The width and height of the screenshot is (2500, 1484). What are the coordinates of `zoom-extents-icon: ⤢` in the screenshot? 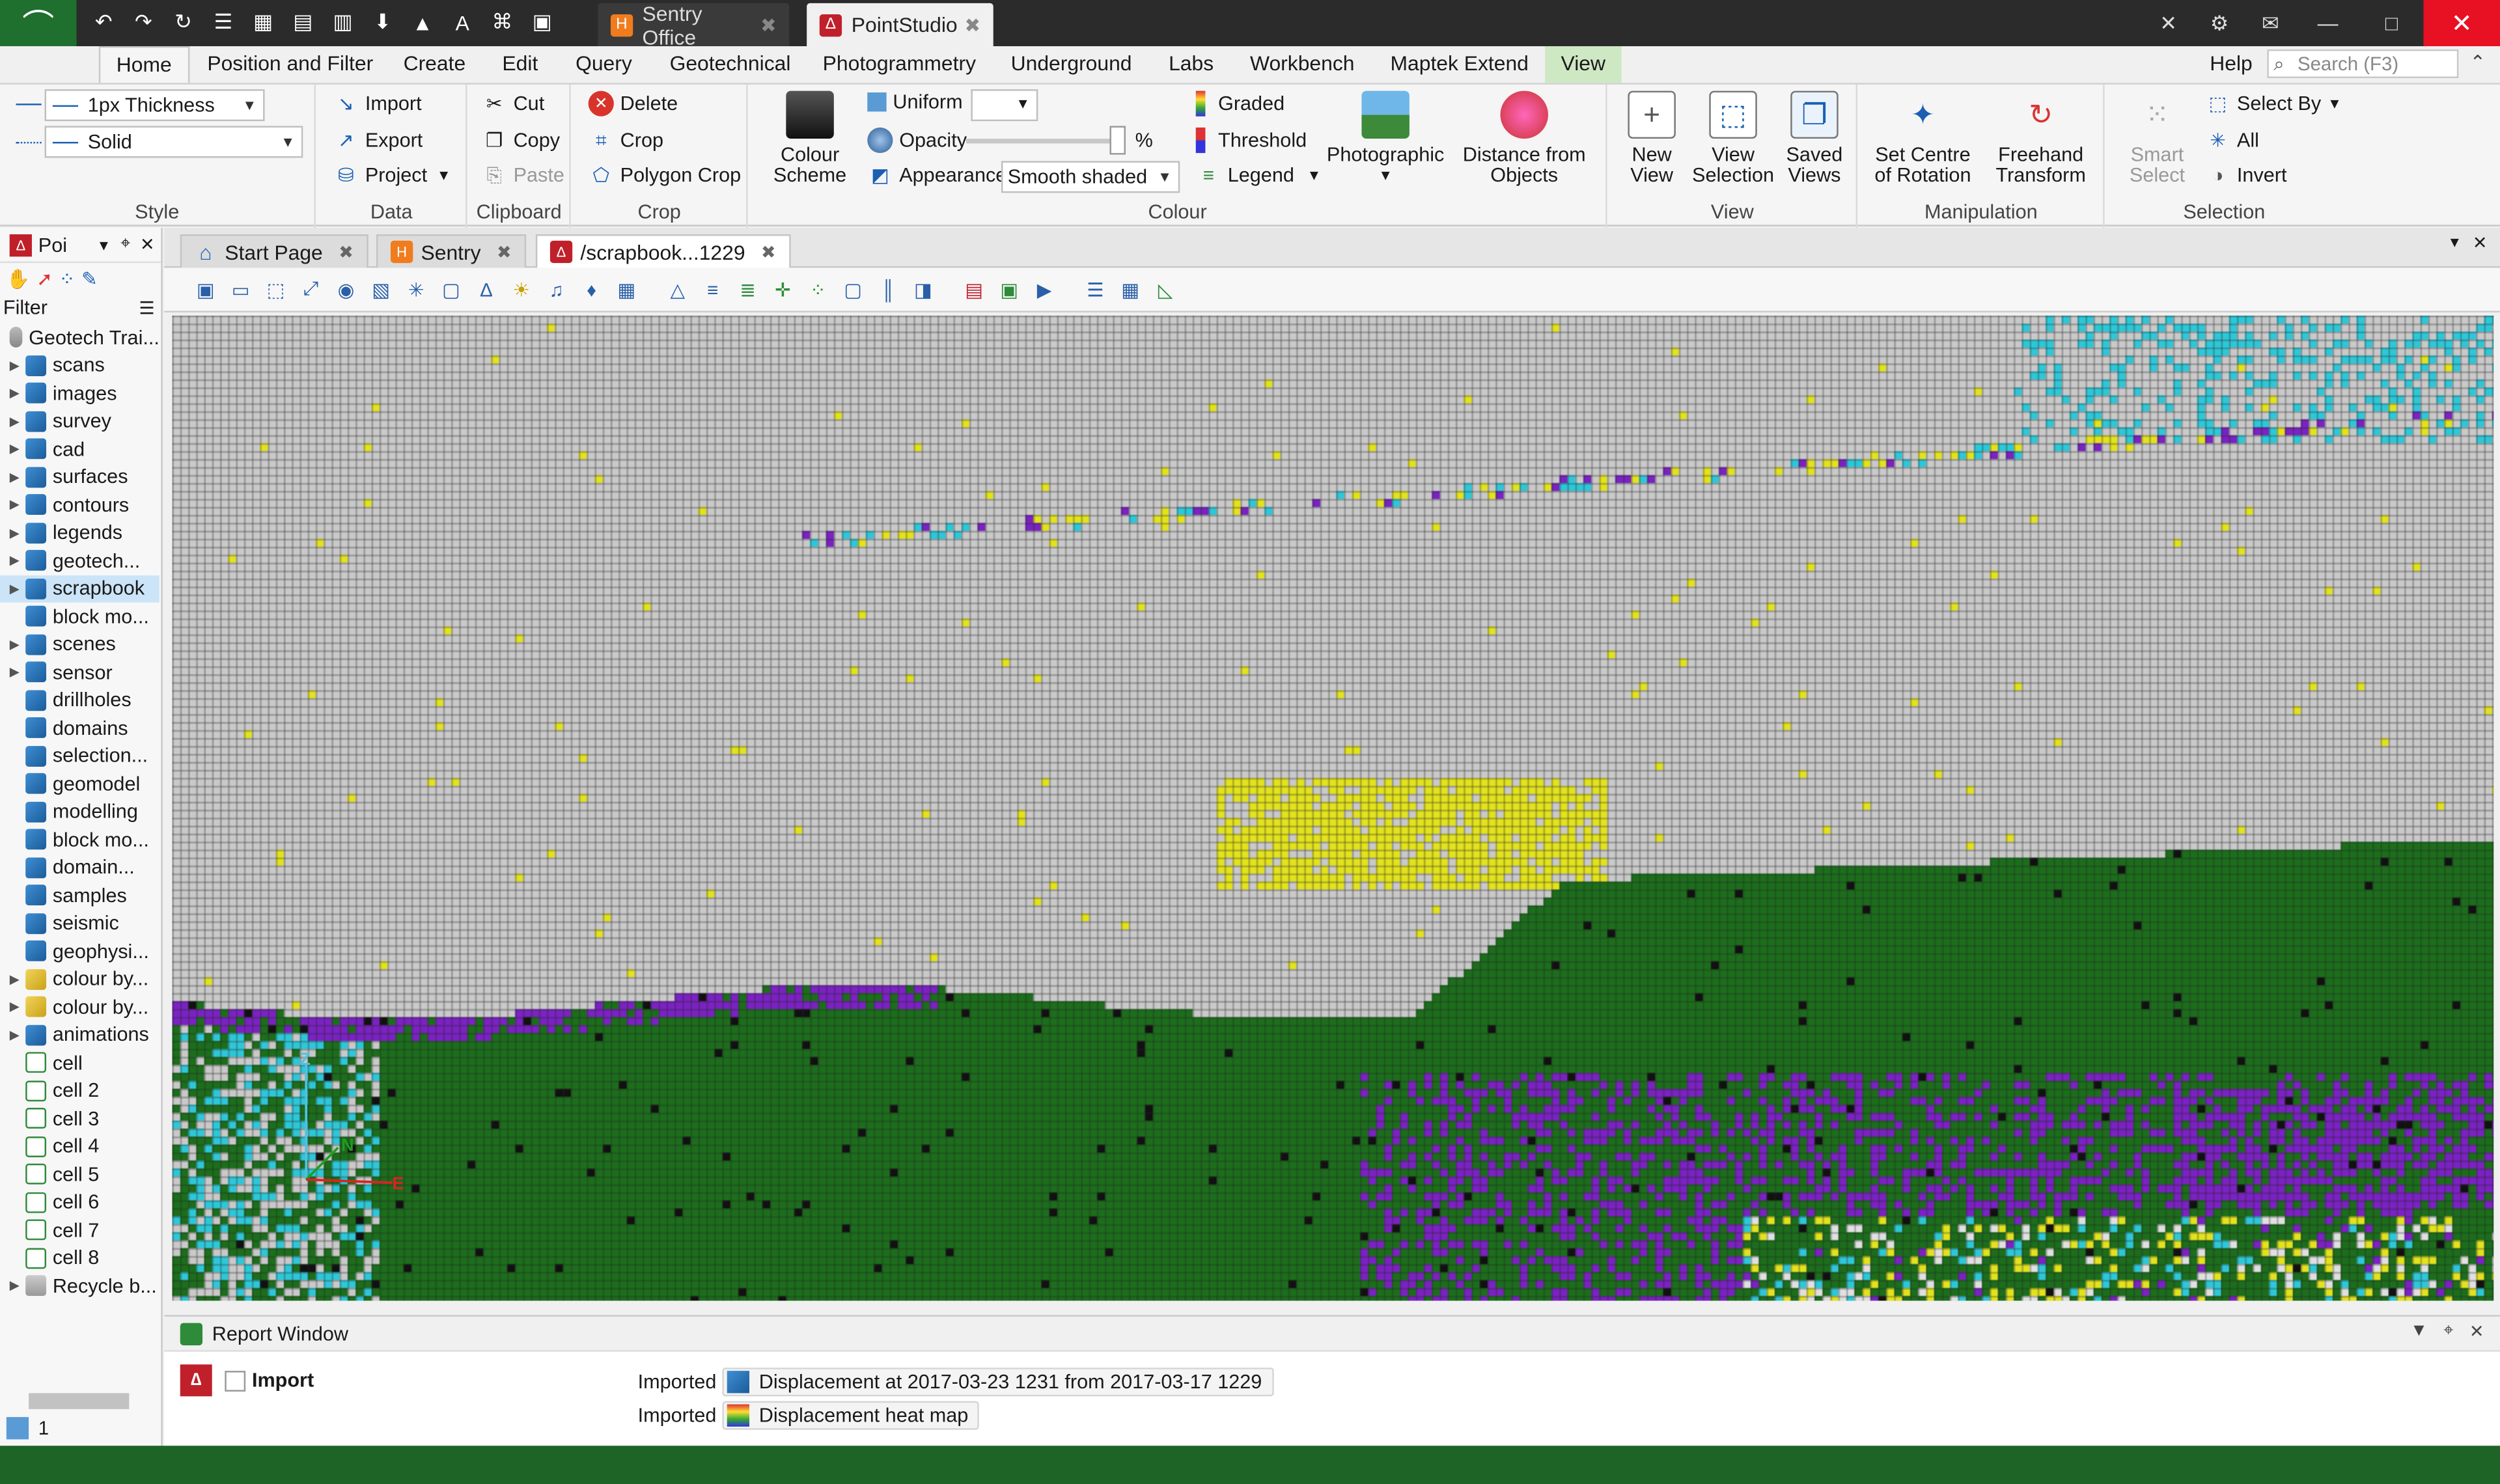 It's located at (311, 289).